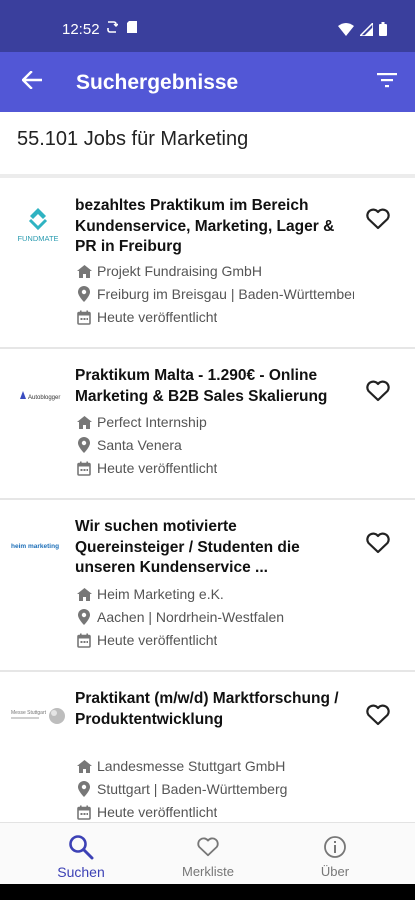 This screenshot has width=415, height=900. I want to click on company-name: Landesmesse Stuttgart GmbH, so click(191, 766).